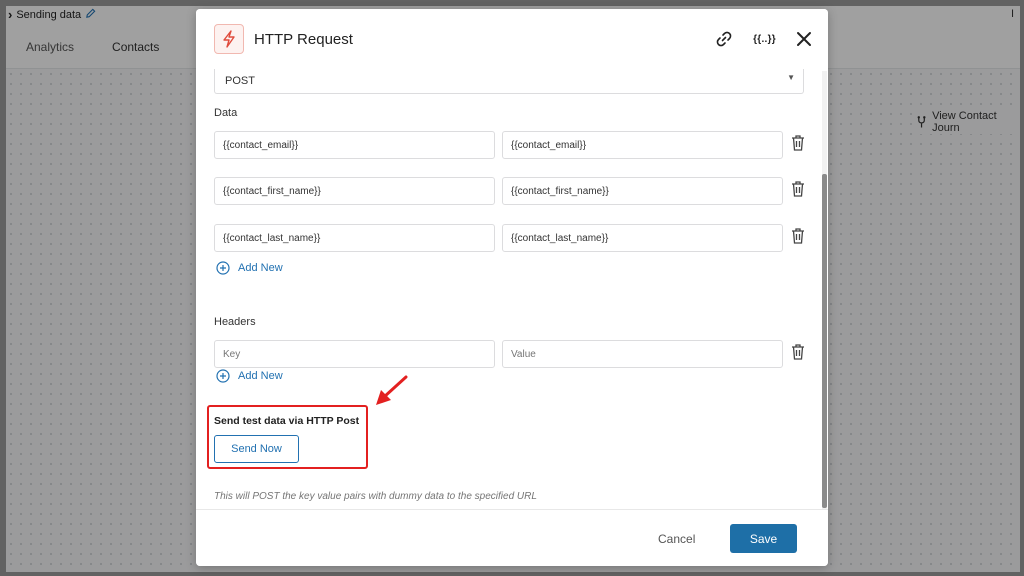 This screenshot has height=576, width=1024. Describe the element at coordinates (642, 191) in the screenshot. I see `data-value-input: {{contact_first_name}}` at that location.